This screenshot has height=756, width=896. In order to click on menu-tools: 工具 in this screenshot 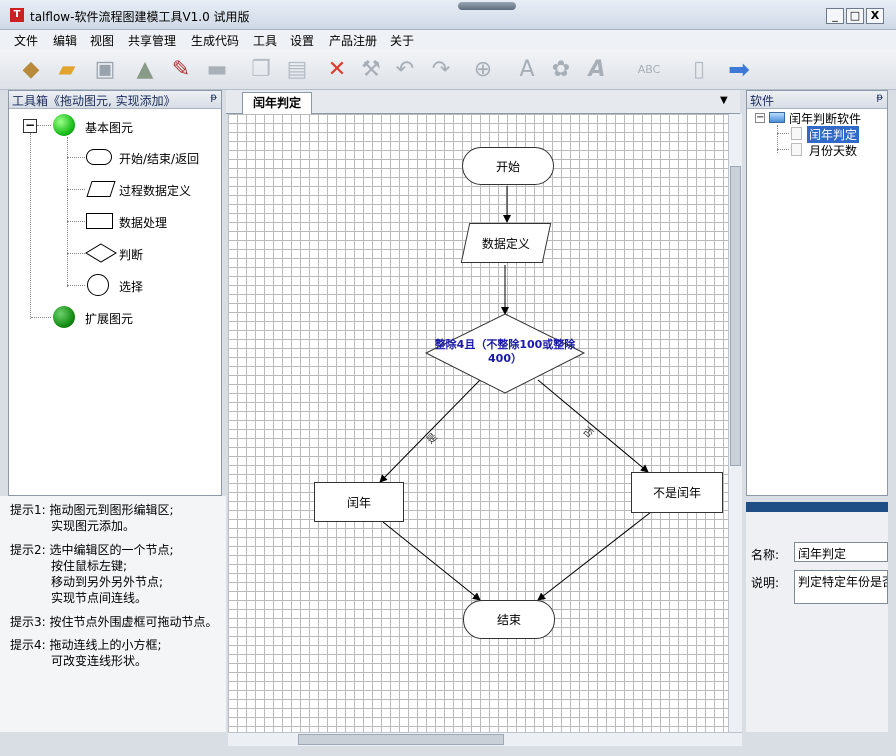, I will do `click(265, 40)`.